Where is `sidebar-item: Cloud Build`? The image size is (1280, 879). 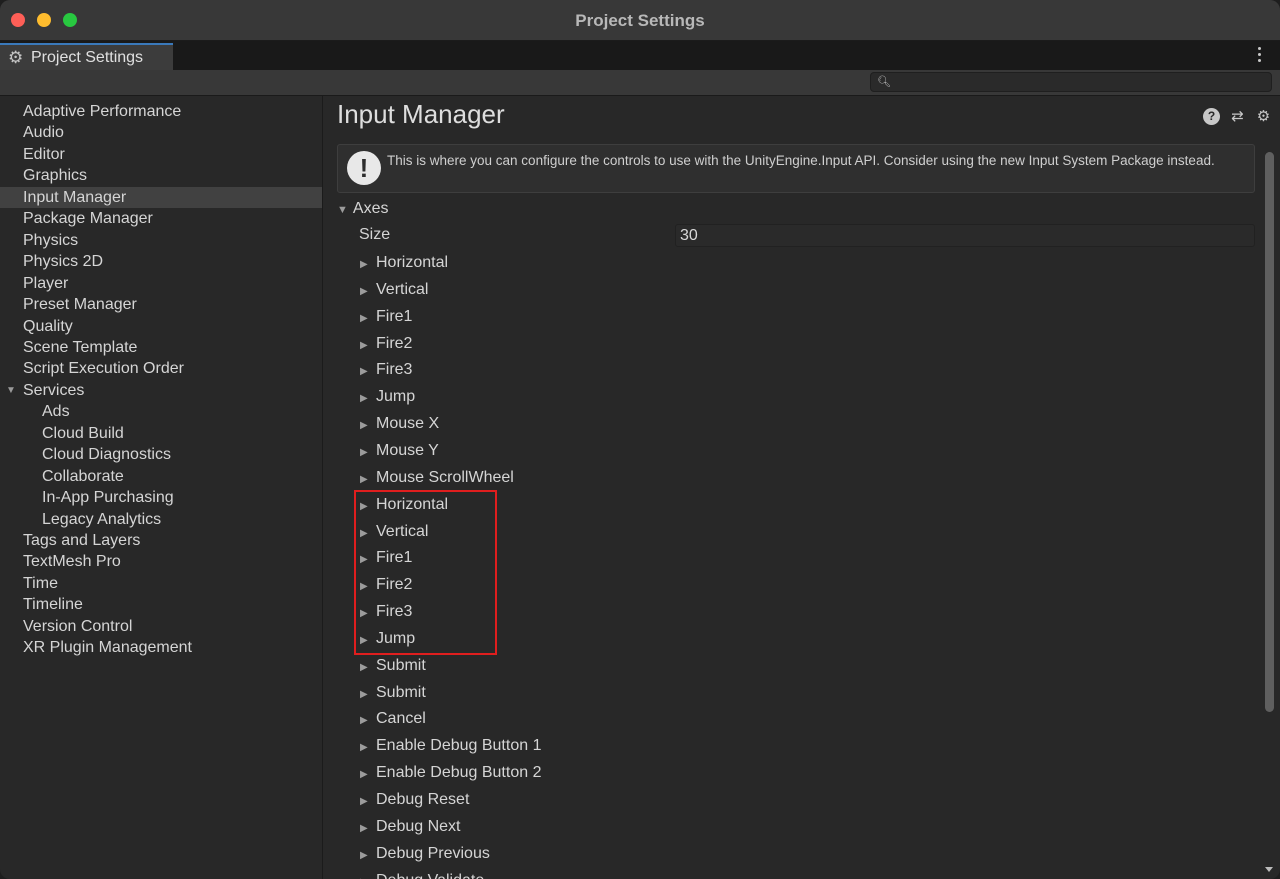 sidebar-item: Cloud Build is located at coordinates (161, 433).